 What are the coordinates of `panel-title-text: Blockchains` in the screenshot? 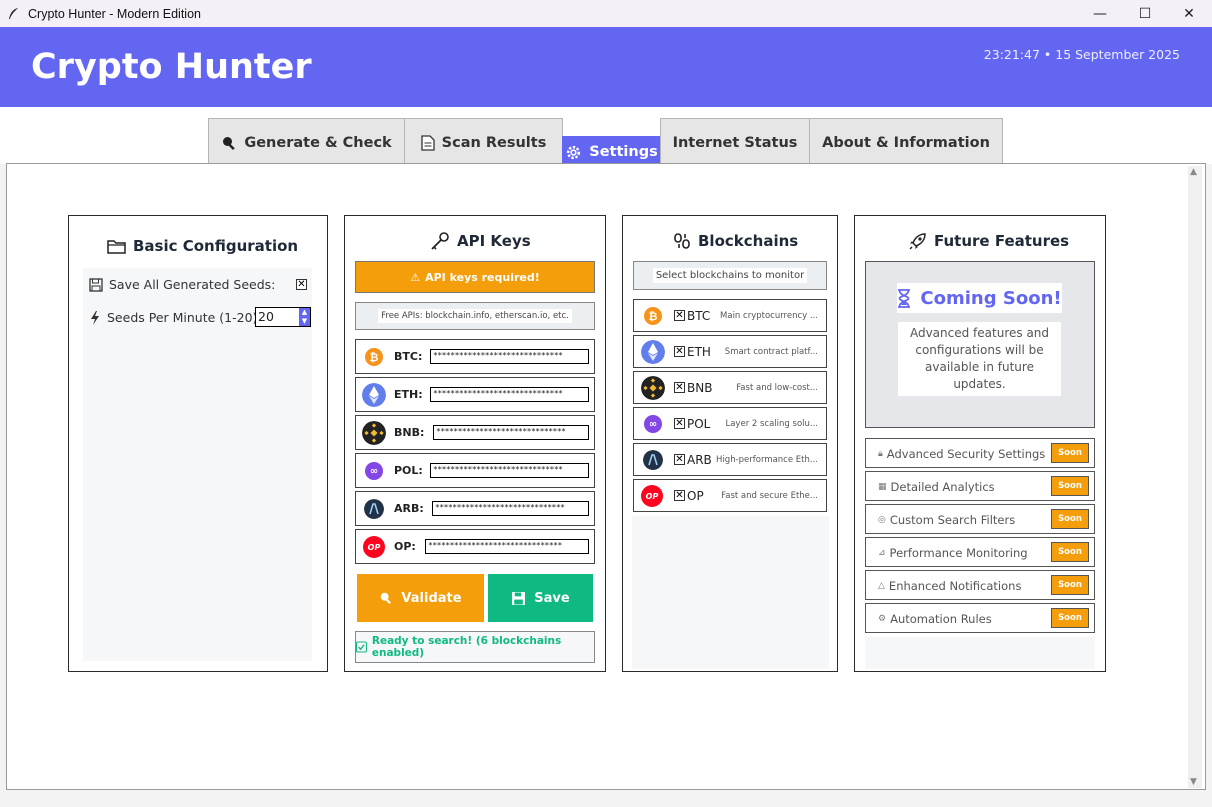 It's located at (748, 241).